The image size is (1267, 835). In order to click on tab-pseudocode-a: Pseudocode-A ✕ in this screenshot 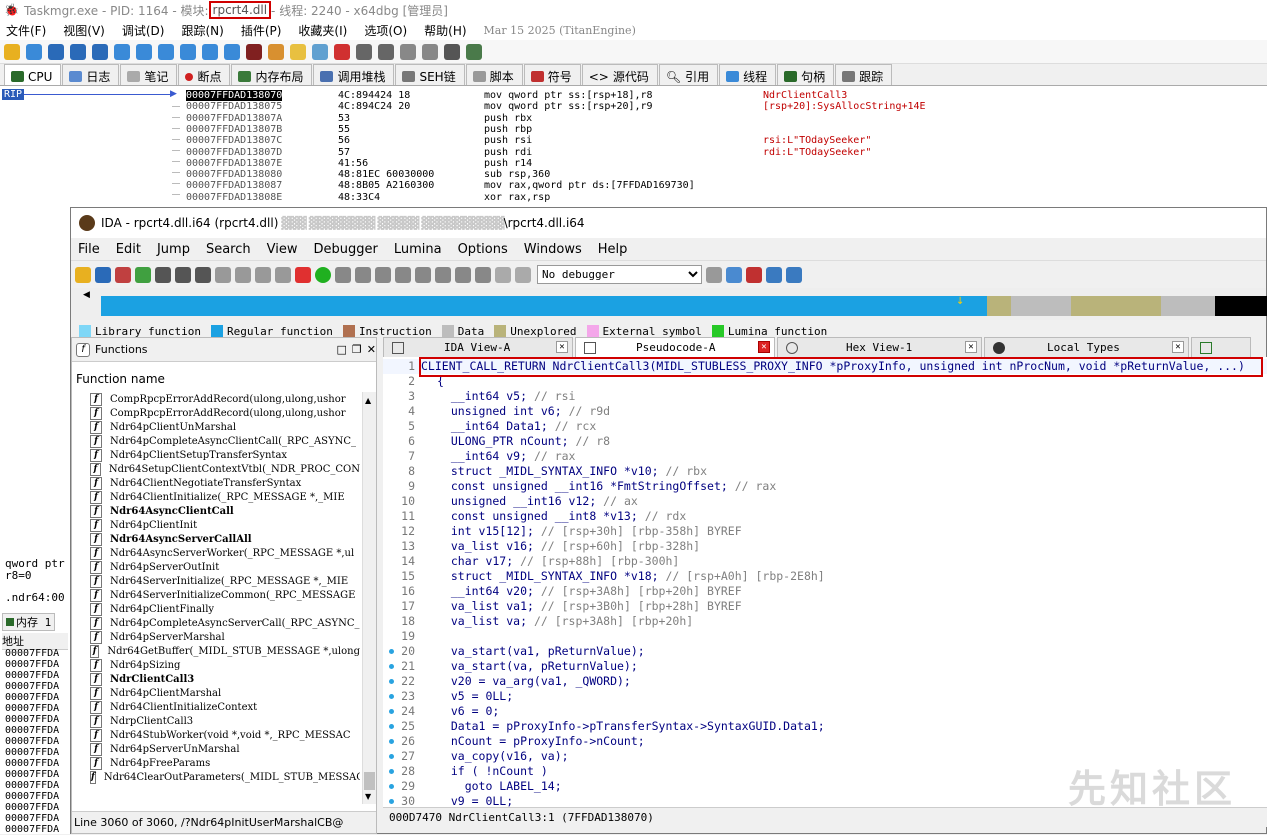, I will do `click(675, 347)`.